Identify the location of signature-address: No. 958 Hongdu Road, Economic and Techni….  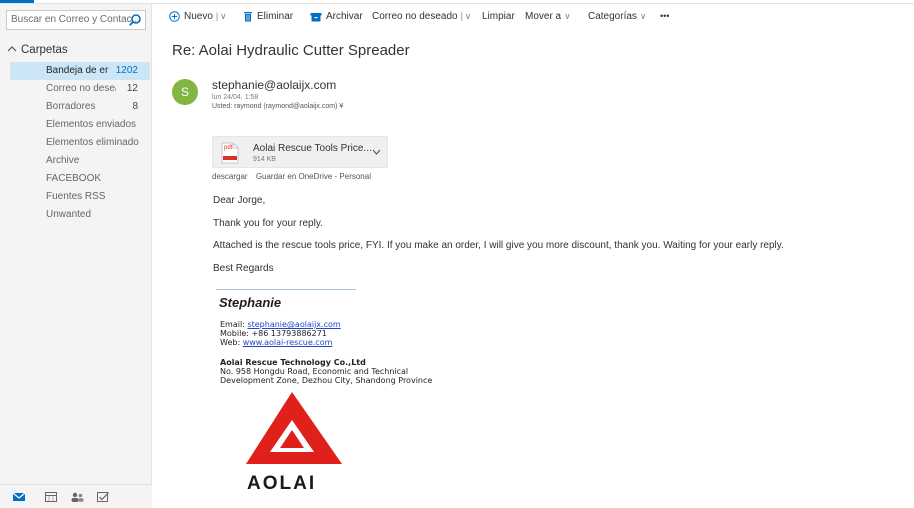
(314, 371).